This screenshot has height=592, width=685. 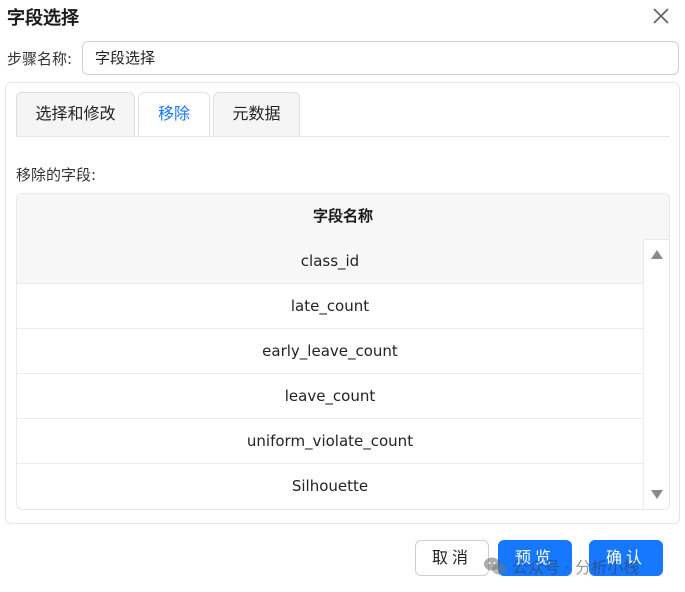 What do you see at coordinates (330, 486) in the screenshot?
I see `table-row: Silhouette` at bounding box center [330, 486].